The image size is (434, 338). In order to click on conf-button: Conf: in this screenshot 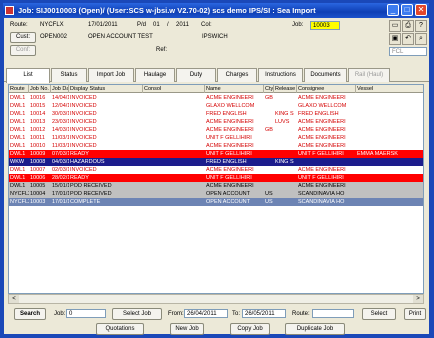, I will do `click(23, 50)`.